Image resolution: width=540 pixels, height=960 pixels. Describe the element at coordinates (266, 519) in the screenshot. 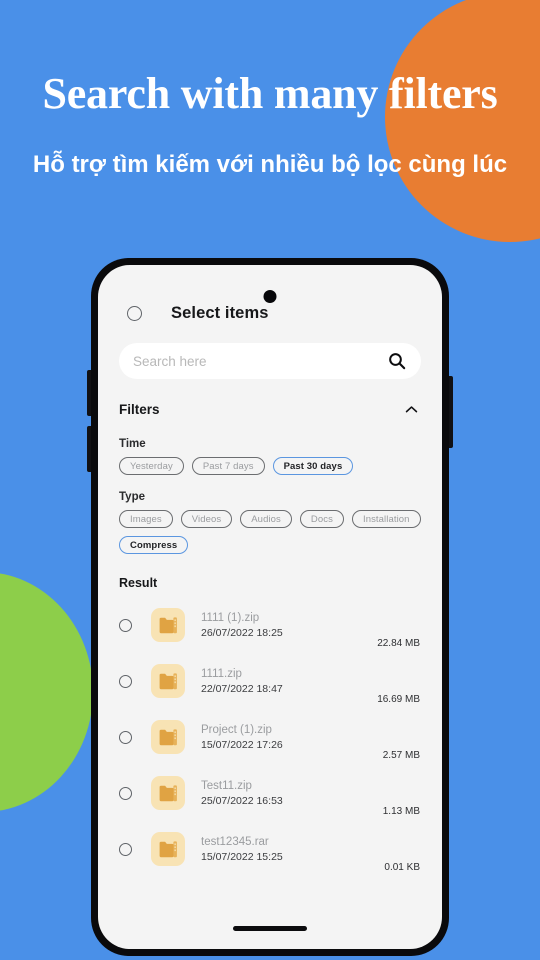

I see `filter-chip-audios: Audios` at that location.